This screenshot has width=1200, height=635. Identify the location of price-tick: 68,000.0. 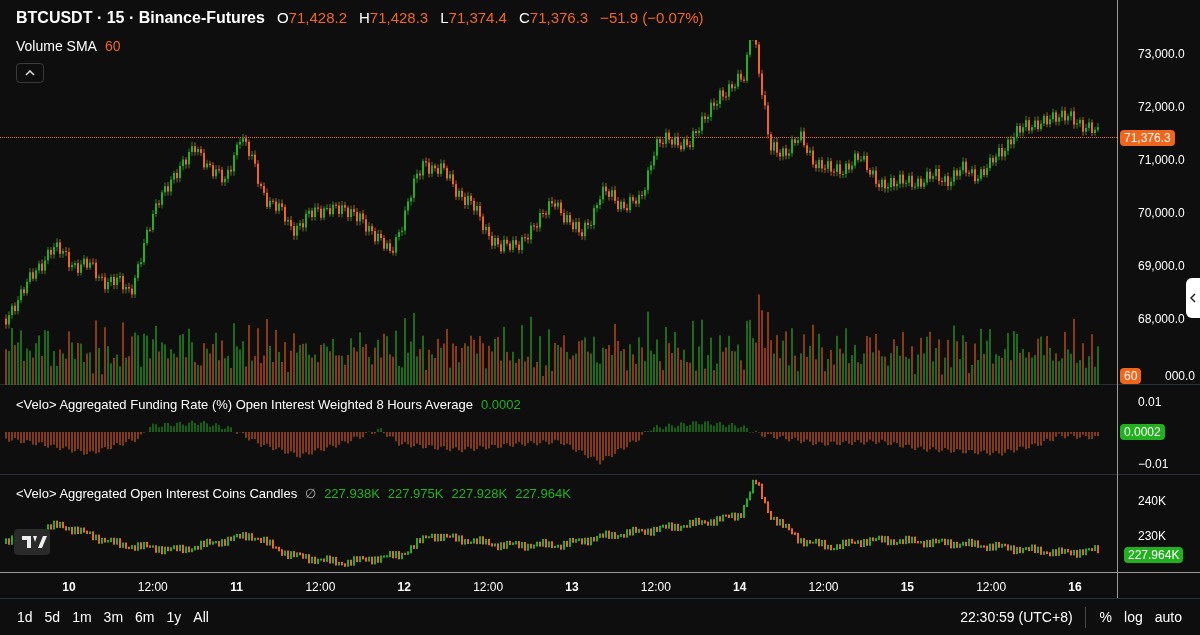
(1161, 319).